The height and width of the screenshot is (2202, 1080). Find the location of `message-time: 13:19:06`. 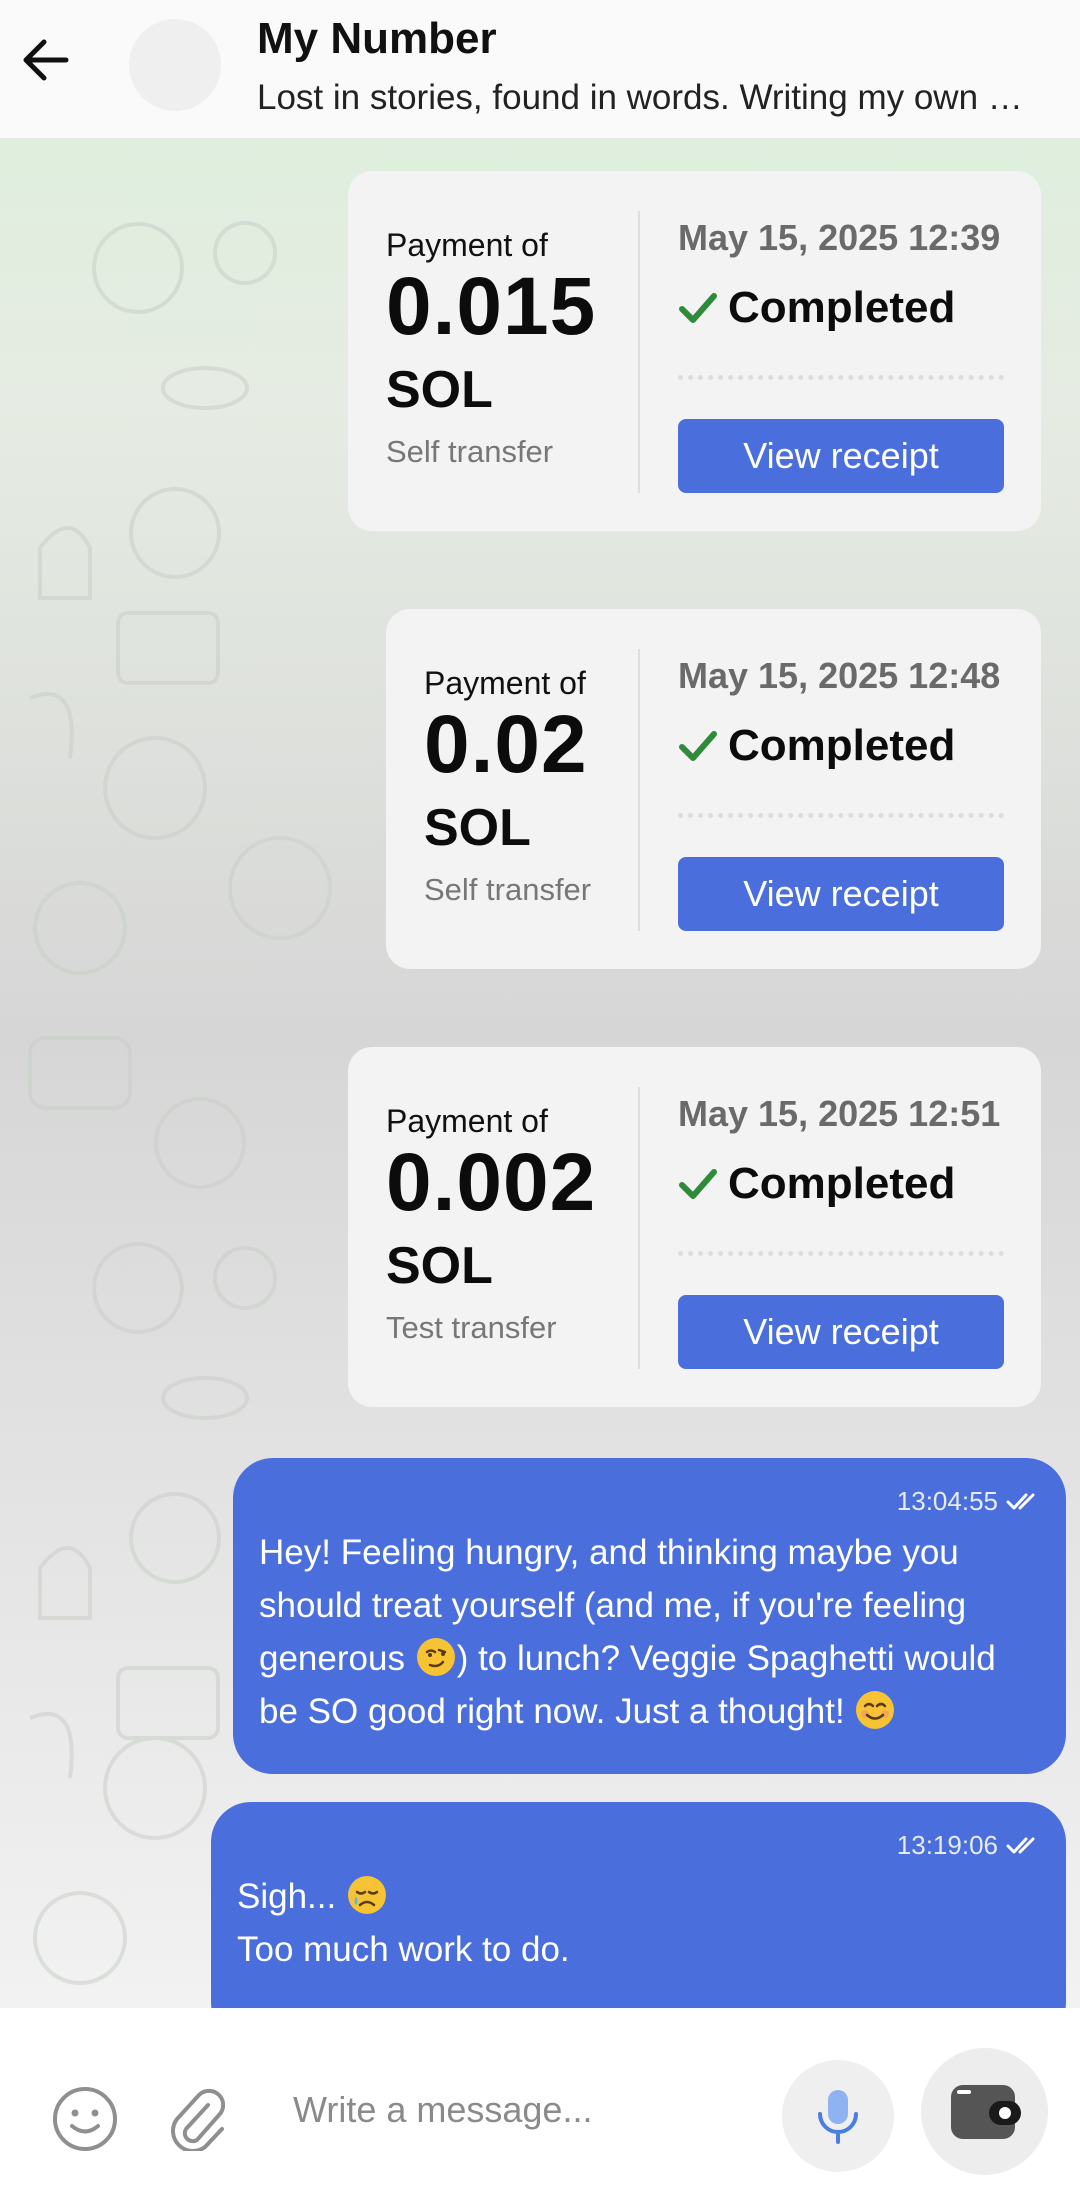

message-time: 13:19:06 is located at coordinates (947, 1845).